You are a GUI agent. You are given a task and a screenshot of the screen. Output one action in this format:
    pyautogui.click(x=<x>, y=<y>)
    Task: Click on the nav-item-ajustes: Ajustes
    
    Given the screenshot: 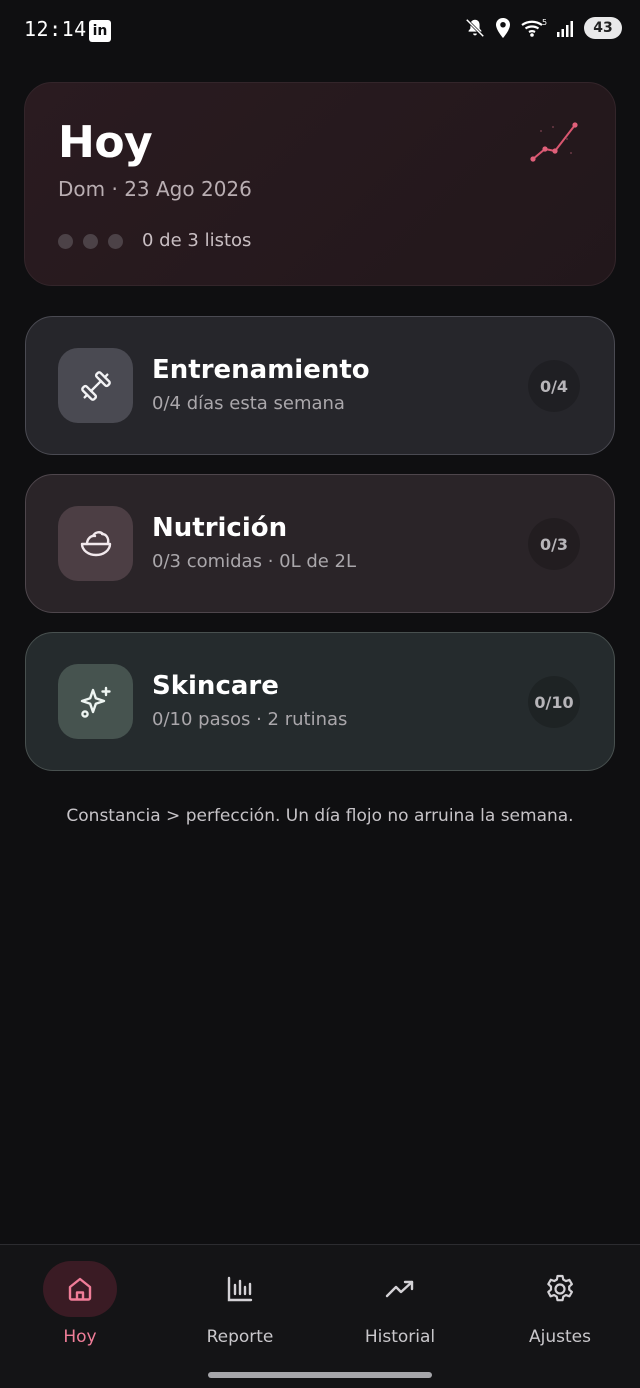 What is the action you would take?
    pyautogui.click(x=560, y=1306)
    